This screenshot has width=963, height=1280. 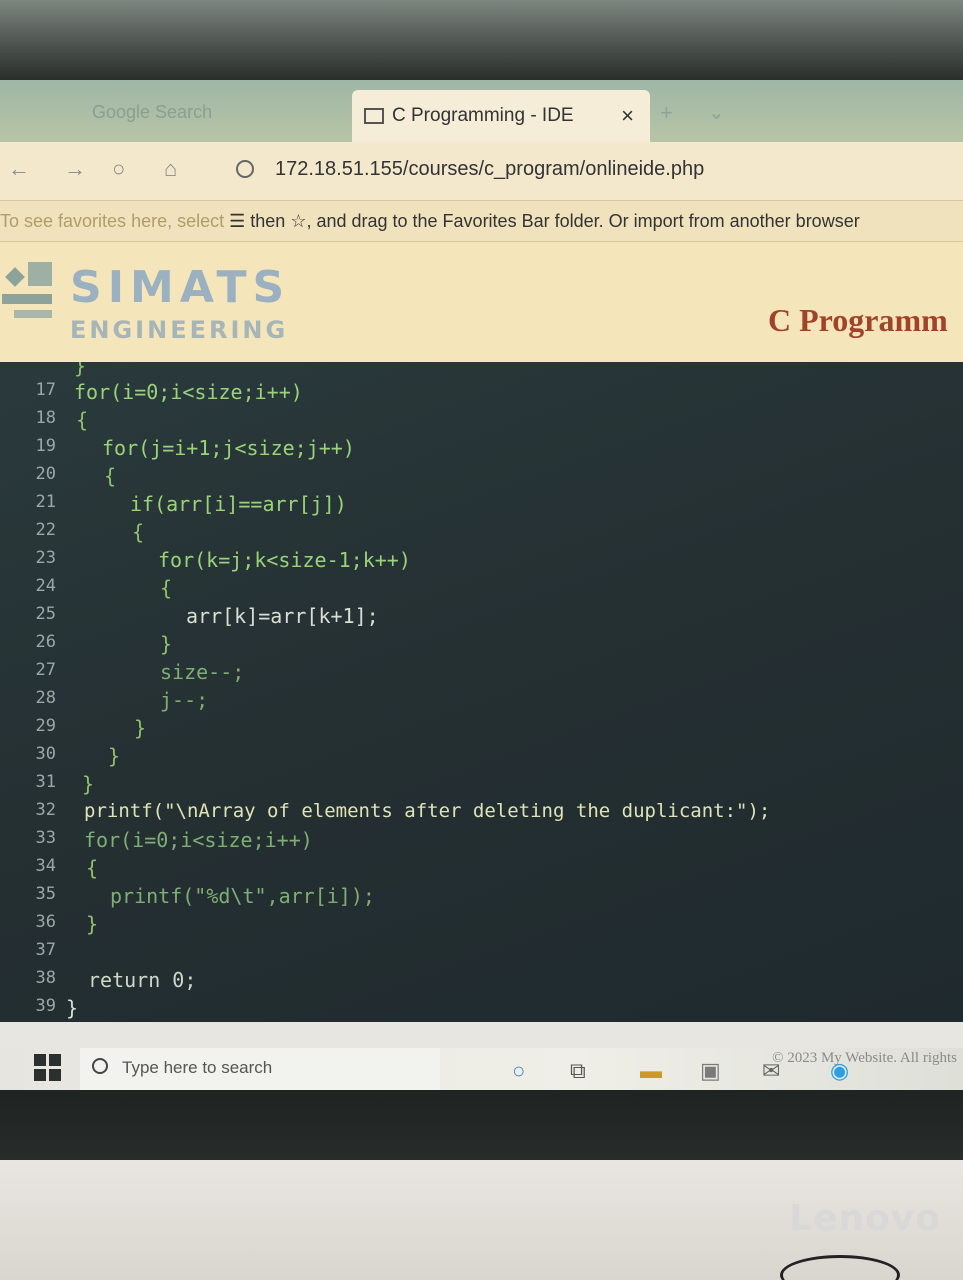 What do you see at coordinates (45, 922) in the screenshot?
I see `line-number: 36` at bounding box center [45, 922].